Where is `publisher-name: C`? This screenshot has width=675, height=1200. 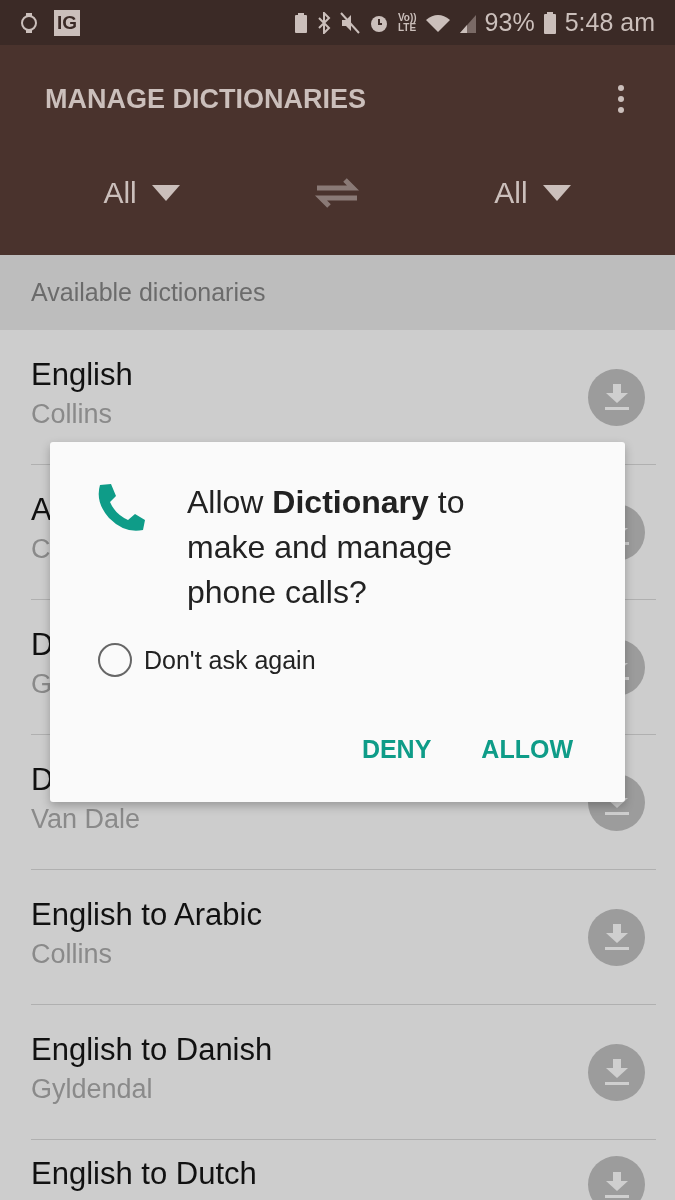 publisher-name: C is located at coordinates (41, 549).